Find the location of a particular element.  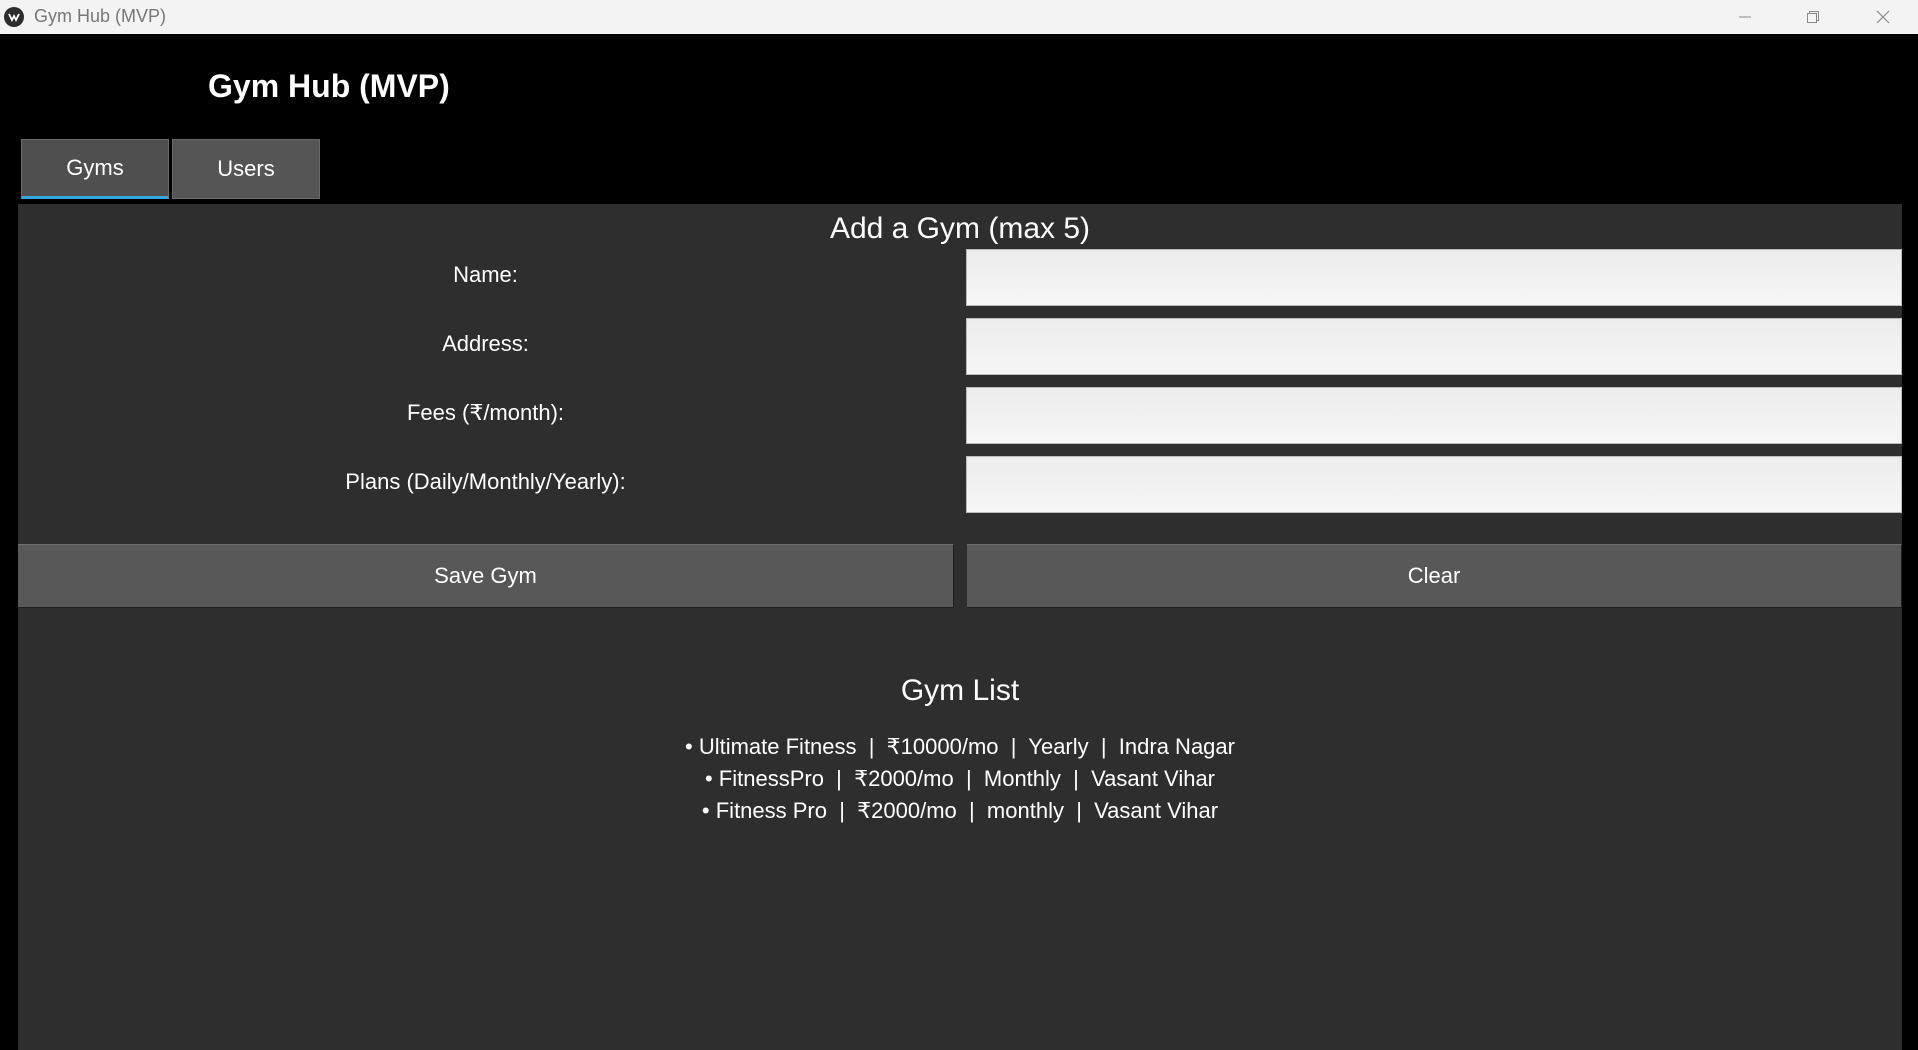

address-input is located at coordinates (1434, 346).